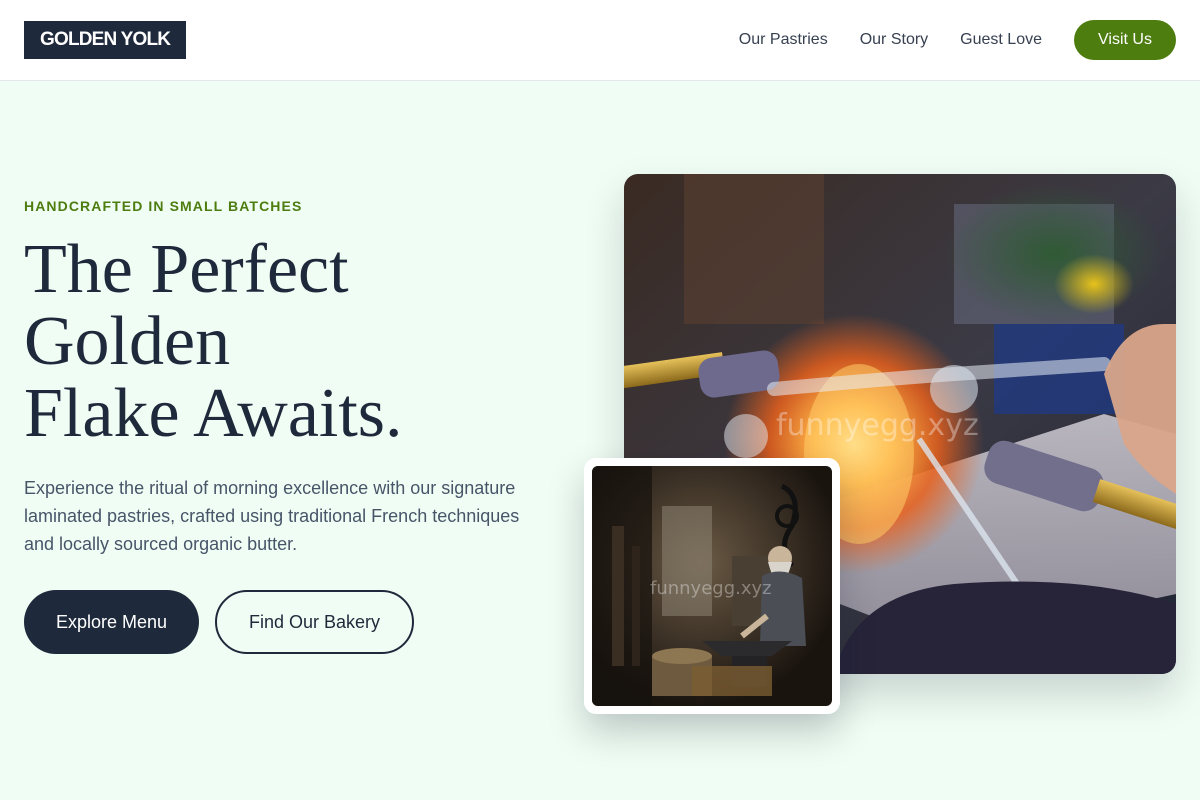  I want to click on hero-eyebrow: HANDCRAFTED IN SMALL BATCHES, so click(163, 206).